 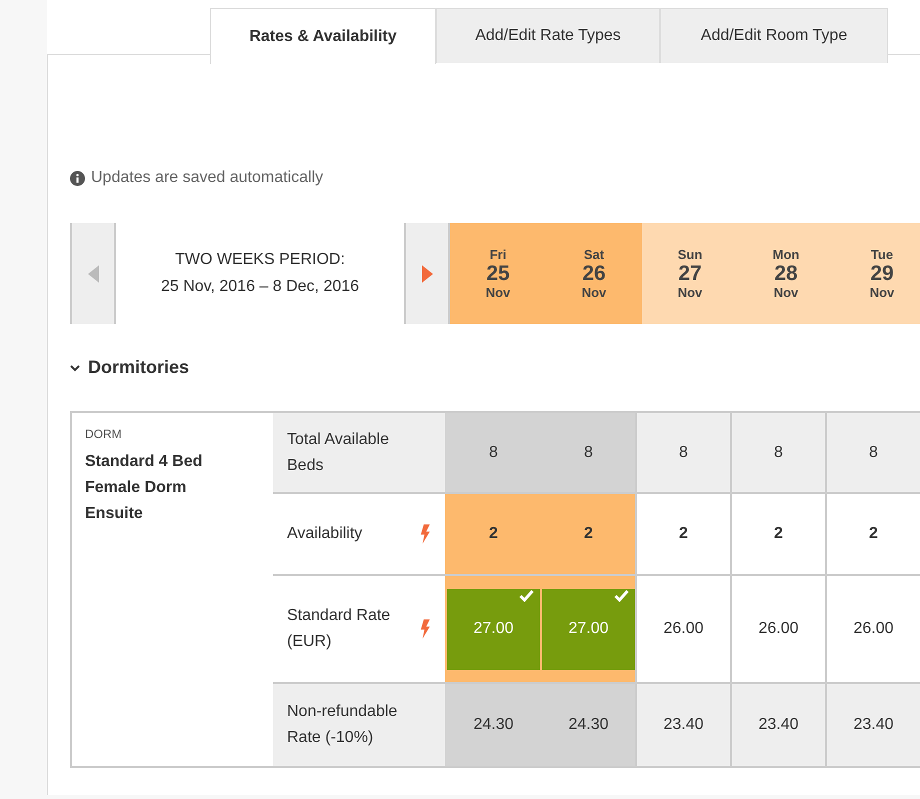 What do you see at coordinates (359, 452) in the screenshot?
I see `row-label: Total Available Beds` at bounding box center [359, 452].